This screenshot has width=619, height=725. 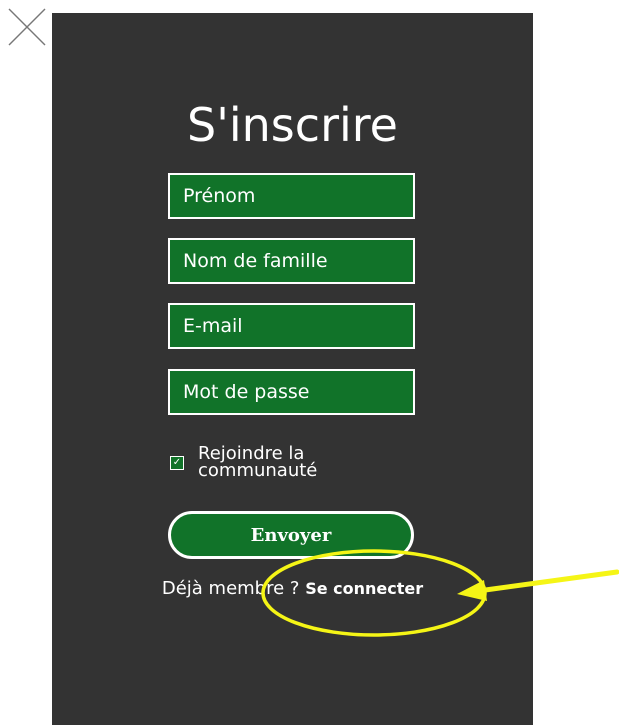 I want to click on email-input, so click(x=298, y=326).